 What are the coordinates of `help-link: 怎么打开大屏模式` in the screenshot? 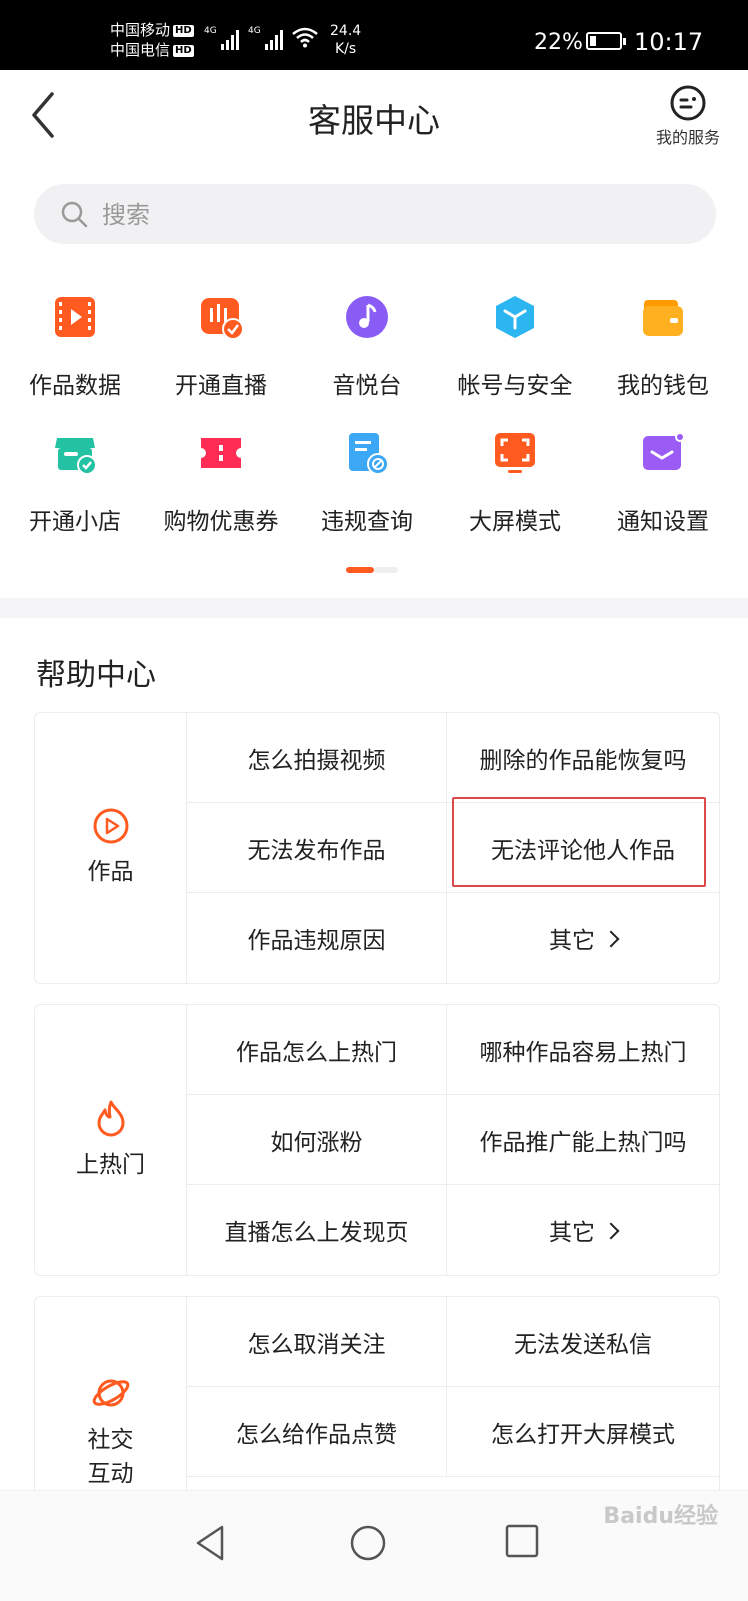 It's located at (583, 1432).